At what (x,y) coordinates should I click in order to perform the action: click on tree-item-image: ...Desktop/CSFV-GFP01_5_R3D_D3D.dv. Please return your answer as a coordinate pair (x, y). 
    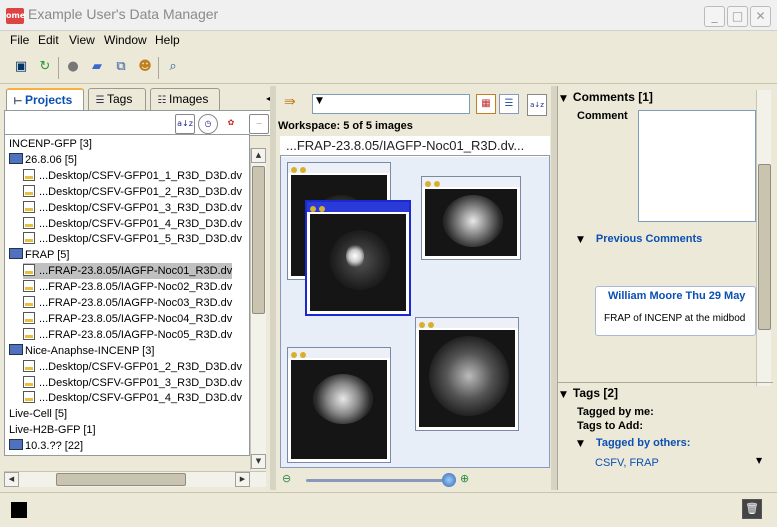
    Looking at the image, I should click on (132, 239).